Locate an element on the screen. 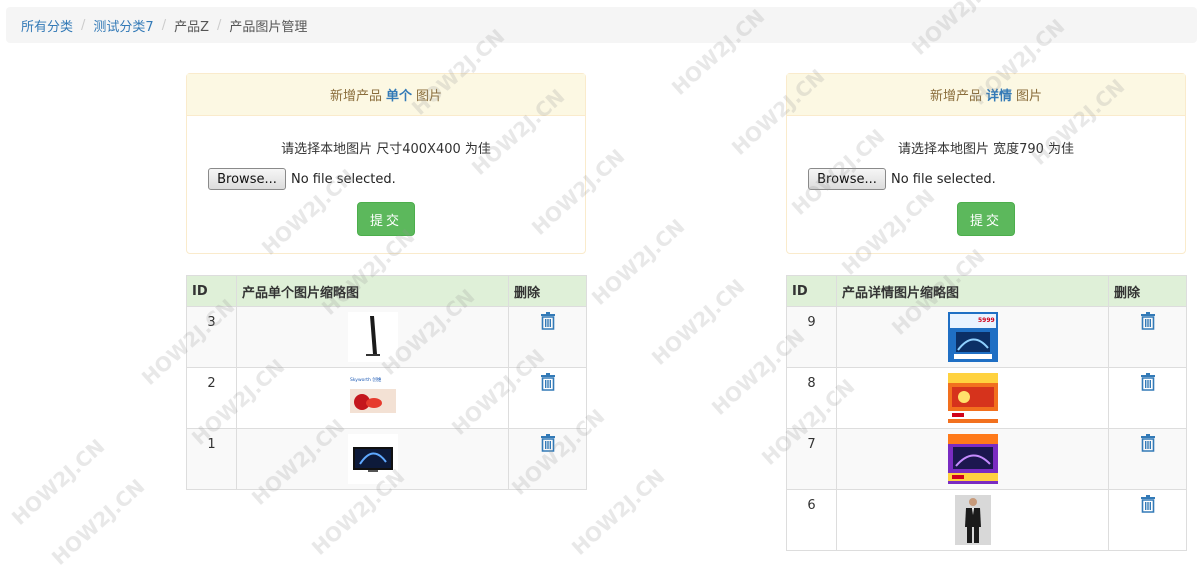 Image resolution: width=1197 pixels, height=570 pixels. breadcrumb-current-page: 产品图片管理 is located at coordinates (268, 27).